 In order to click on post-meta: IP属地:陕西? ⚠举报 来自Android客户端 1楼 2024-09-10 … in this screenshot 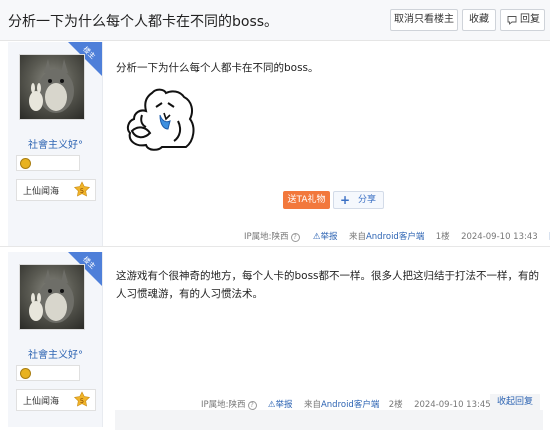, I will do `click(397, 236)`.